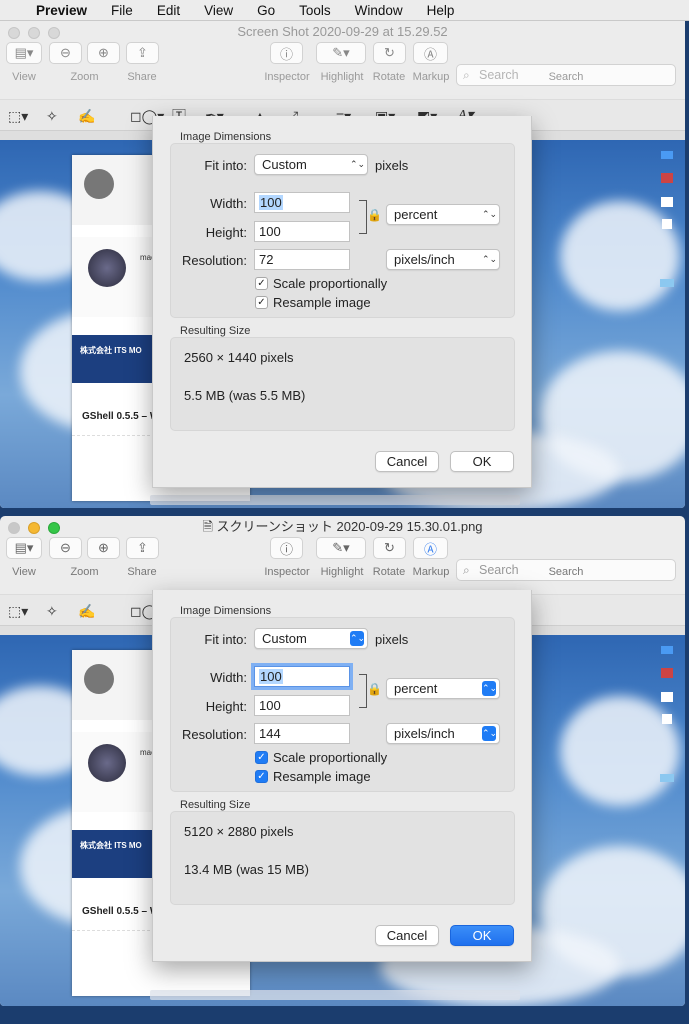  What do you see at coordinates (322, 302) in the screenshot?
I see `resample-label: Resample image` at bounding box center [322, 302].